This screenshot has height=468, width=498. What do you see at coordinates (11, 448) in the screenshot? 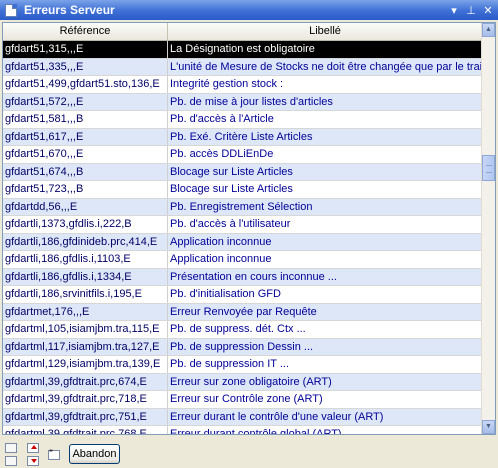
I see `select-all-icon` at bounding box center [11, 448].